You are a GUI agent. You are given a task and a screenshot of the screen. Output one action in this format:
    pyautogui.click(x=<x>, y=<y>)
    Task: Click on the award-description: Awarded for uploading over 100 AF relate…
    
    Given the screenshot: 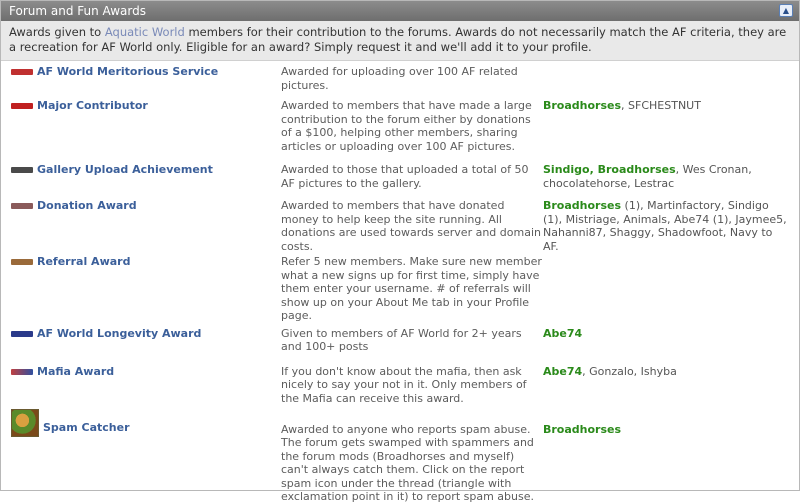 What is the action you would take?
    pyautogui.click(x=399, y=78)
    